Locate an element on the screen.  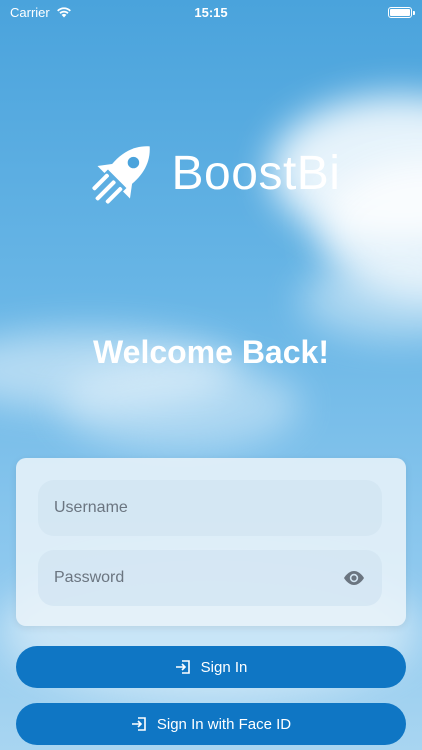
password-input is located at coordinates (198, 578).